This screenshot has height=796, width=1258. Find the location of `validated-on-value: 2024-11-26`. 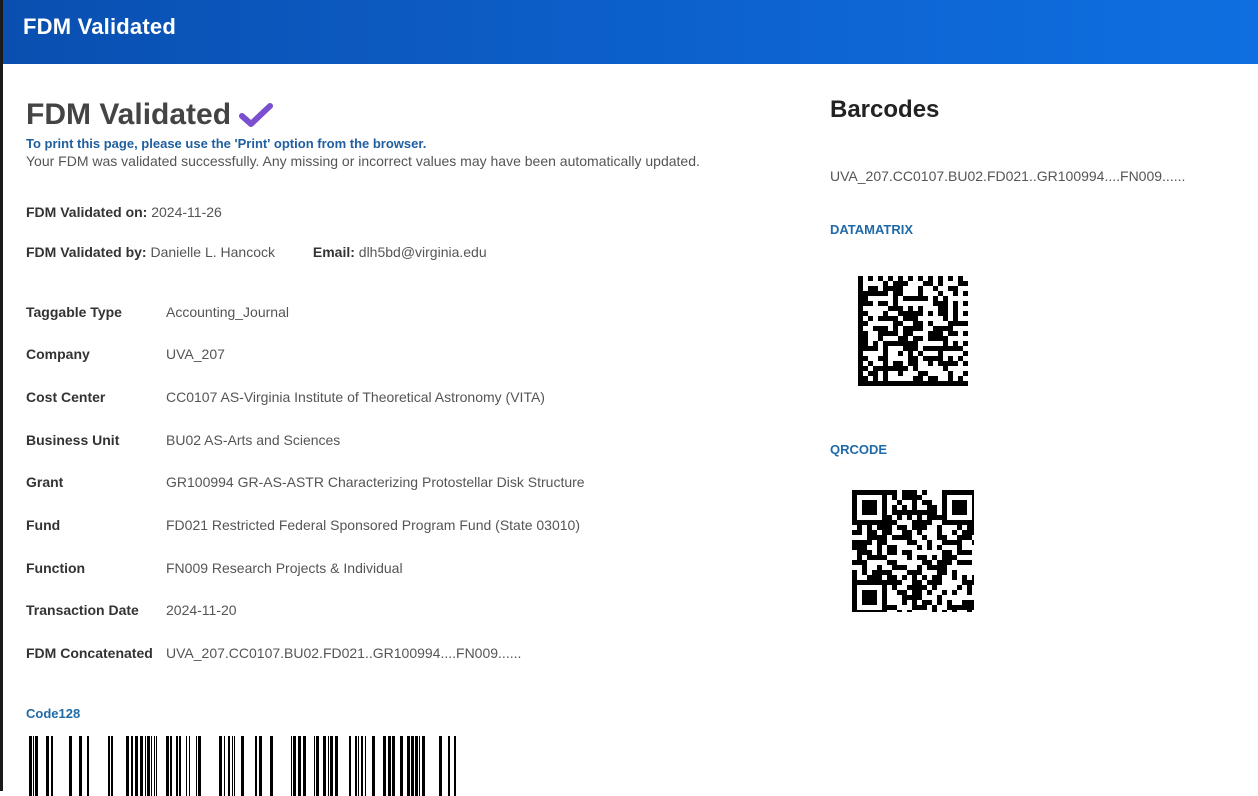

validated-on-value: 2024-11-26 is located at coordinates (186, 212).